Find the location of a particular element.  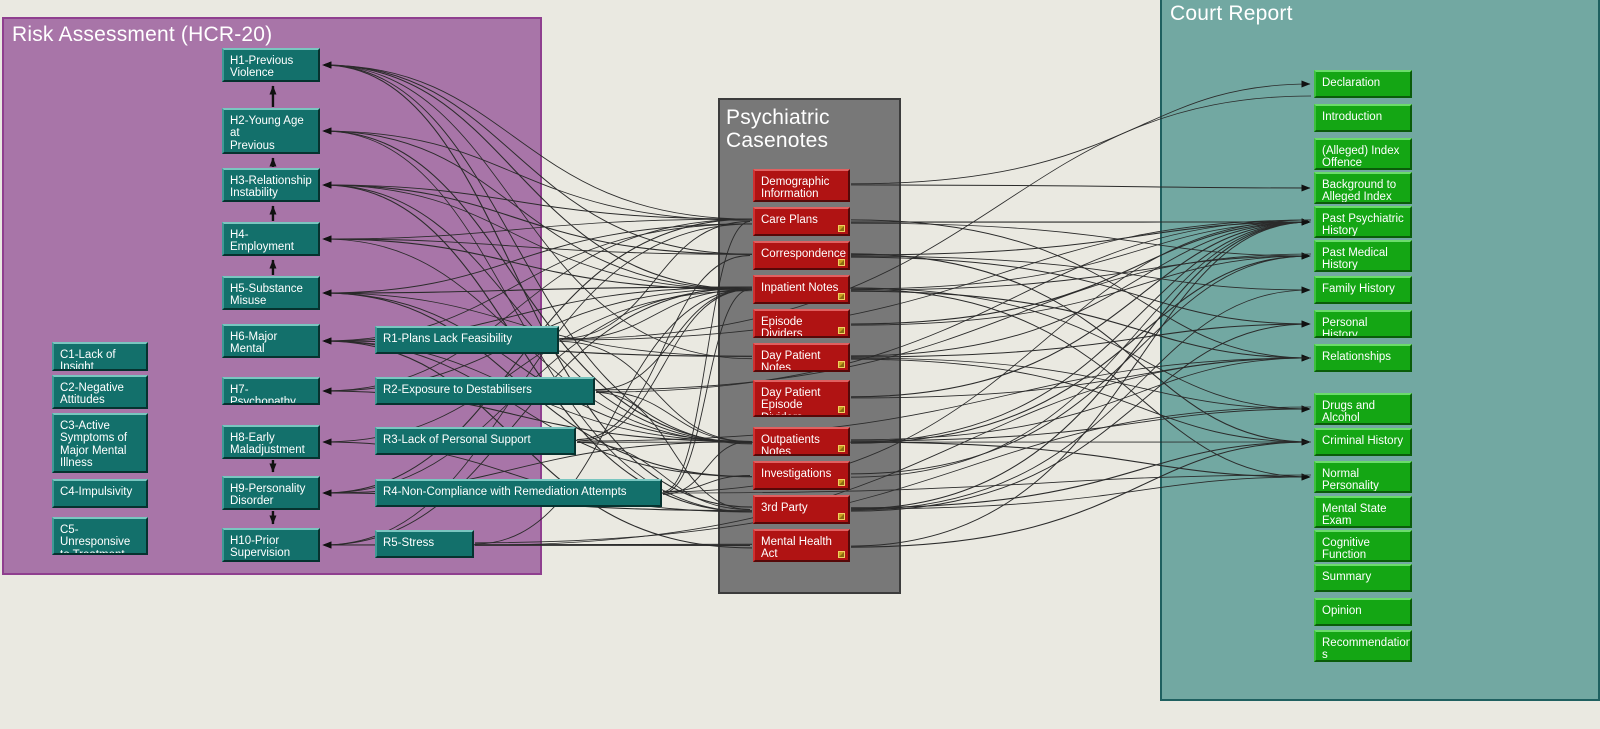

report-item-rp3: (Alleged) Index Offence is located at coordinates (1363, 154).